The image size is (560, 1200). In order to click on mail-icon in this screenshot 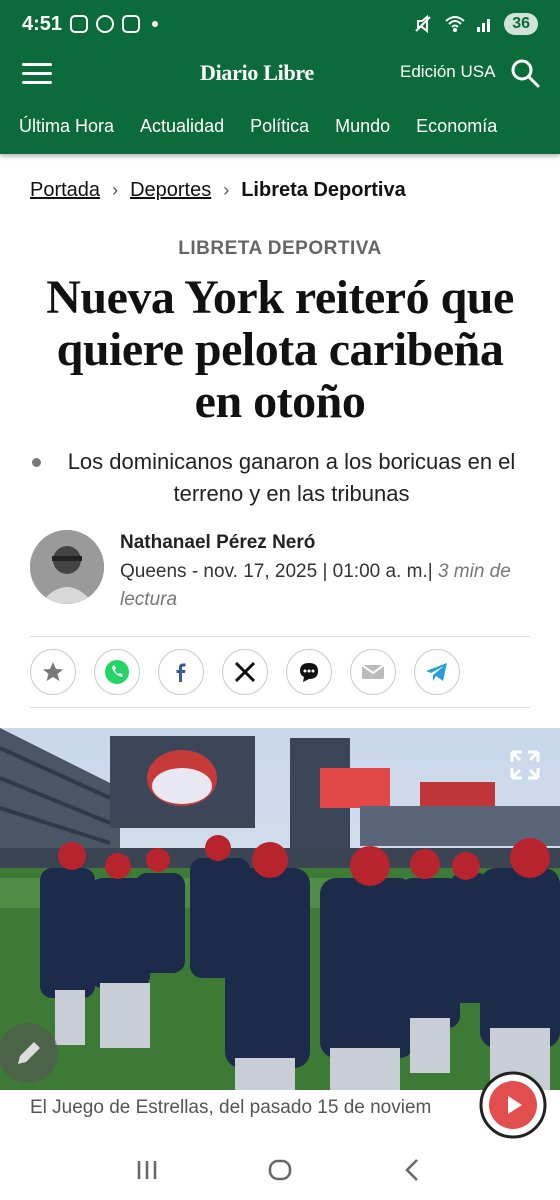, I will do `click(373, 671)`.